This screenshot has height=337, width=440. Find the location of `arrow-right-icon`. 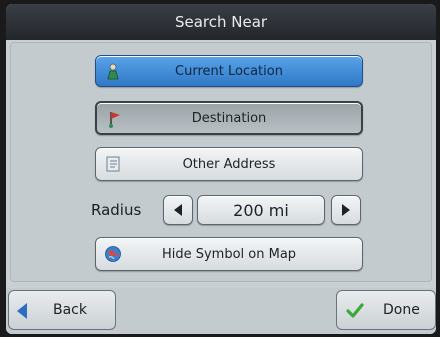

arrow-right-icon is located at coordinates (346, 210).